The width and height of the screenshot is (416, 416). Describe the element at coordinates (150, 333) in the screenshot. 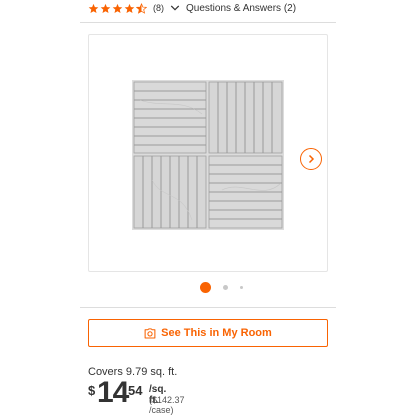

I see `camera-icon` at that location.